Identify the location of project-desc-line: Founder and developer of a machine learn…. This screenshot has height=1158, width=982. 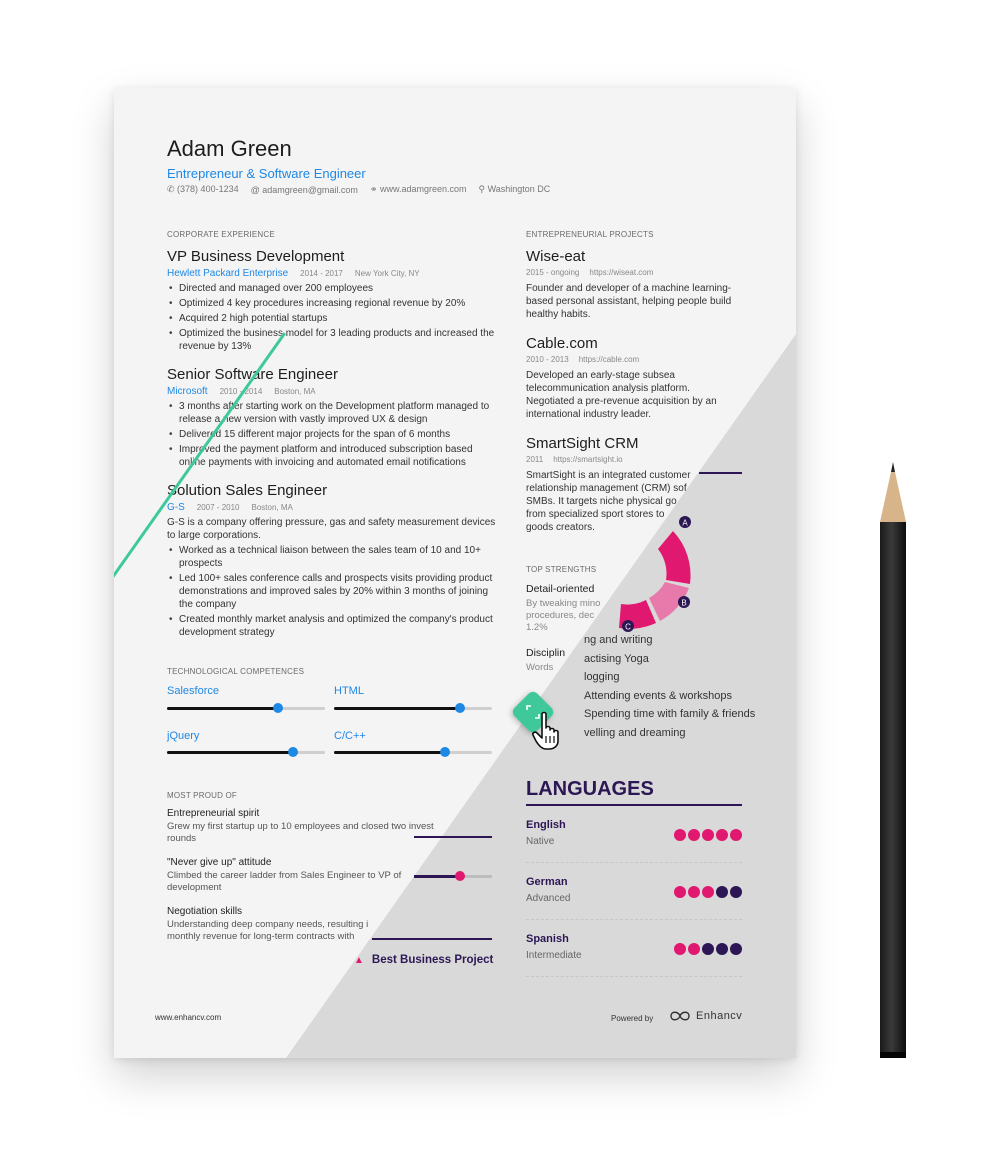
(629, 288).